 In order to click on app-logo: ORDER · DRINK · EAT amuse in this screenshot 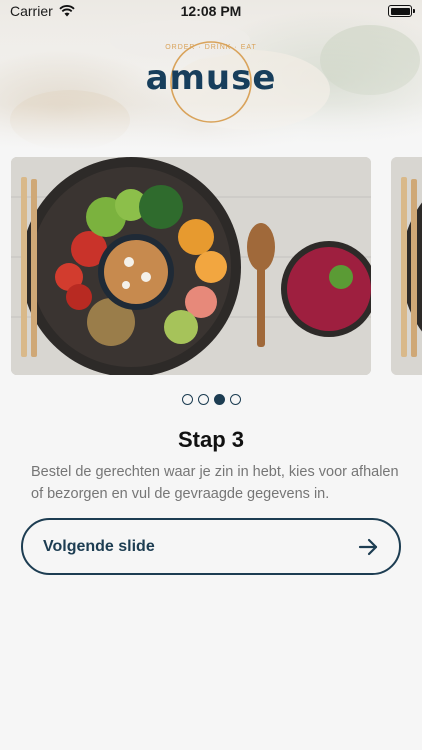, I will do `click(211, 82)`.